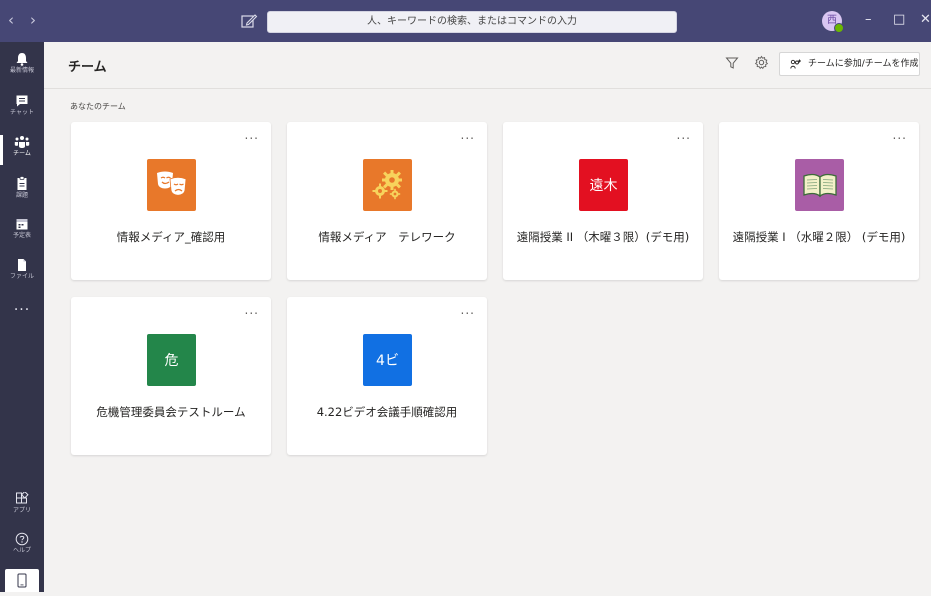 The height and width of the screenshot is (596, 931). Describe the element at coordinates (795, 64) in the screenshot. I see `add-team-icon` at that location.